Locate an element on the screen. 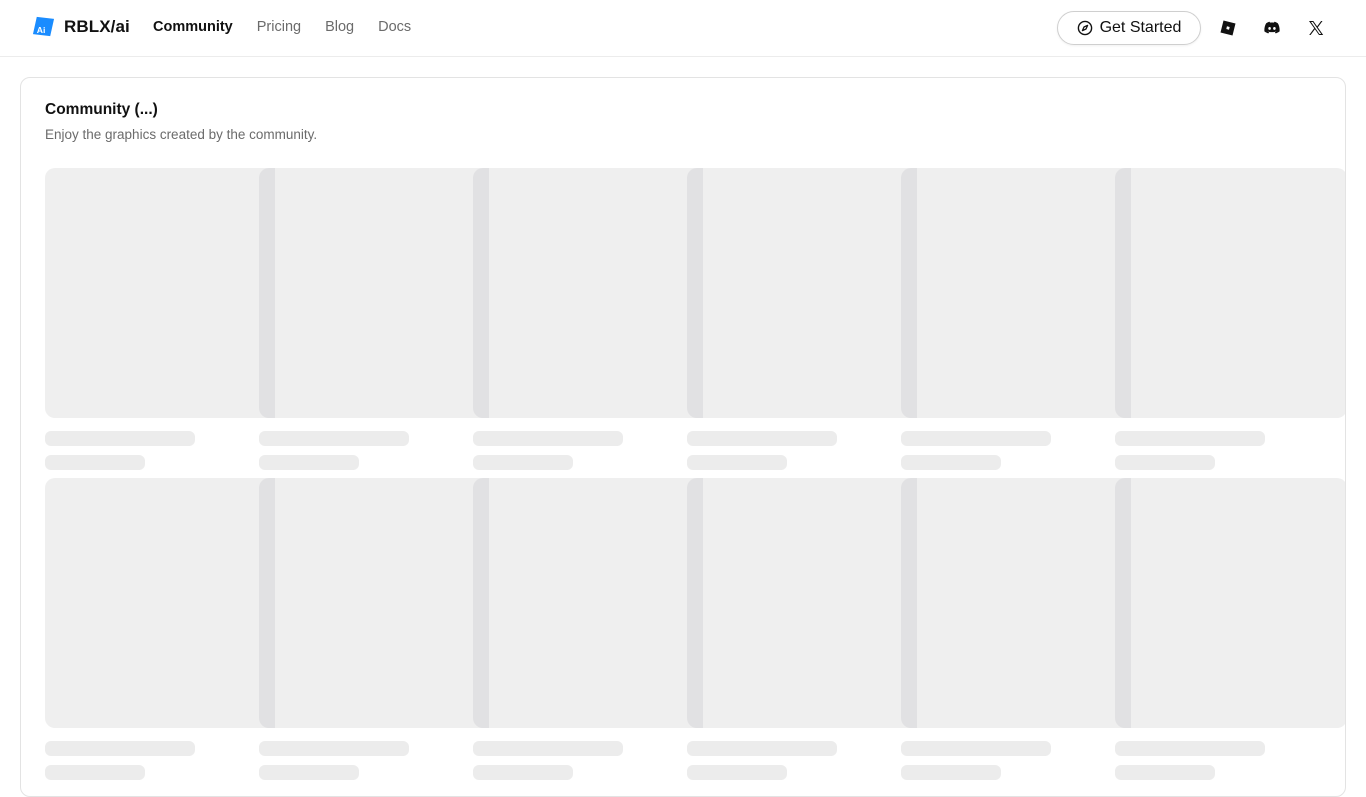 Image resolution: width=1366 pixels, height=797 pixels. nav-community: Community is located at coordinates (193, 27).